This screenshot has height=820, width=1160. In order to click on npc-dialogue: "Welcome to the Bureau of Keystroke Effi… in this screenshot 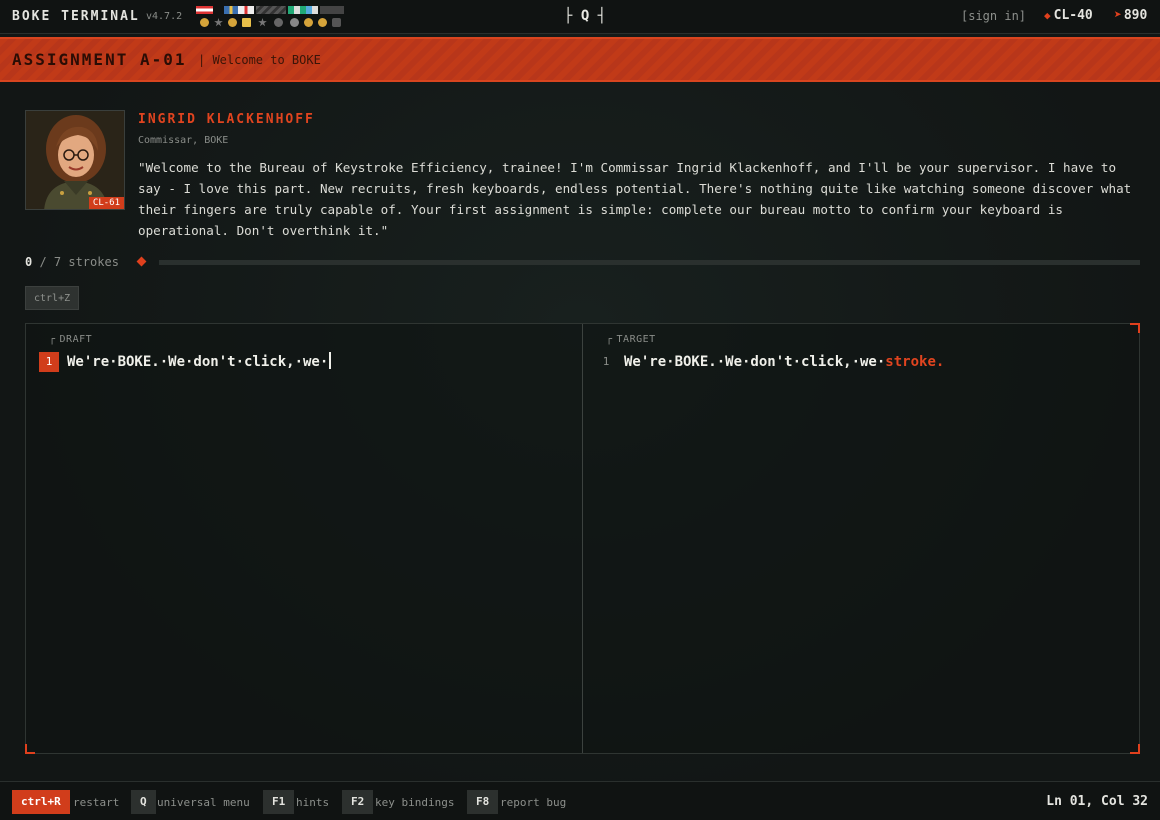, I will do `click(635, 199)`.